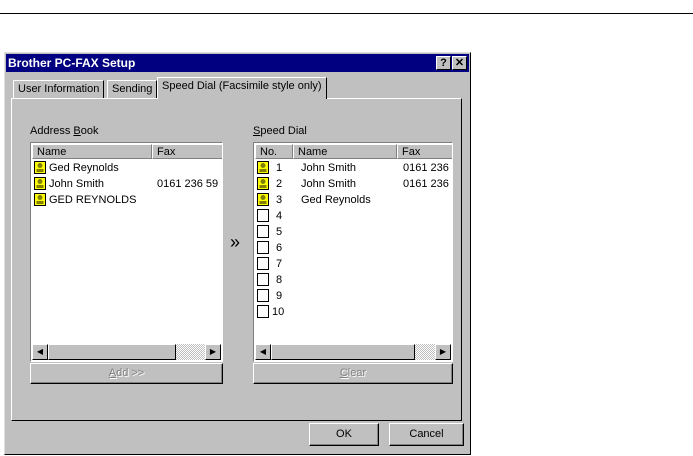 This screenshot has height=456, width=693. I want to click on ok-button: OK, so click(344, 434).